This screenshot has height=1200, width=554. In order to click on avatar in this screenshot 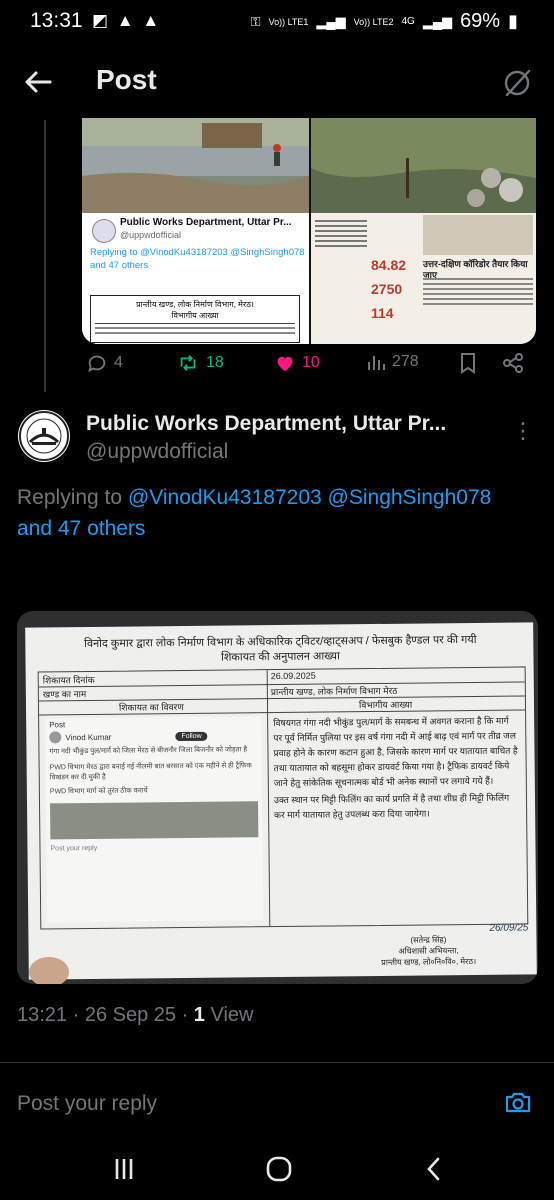, I will do `click(44, 436)`.